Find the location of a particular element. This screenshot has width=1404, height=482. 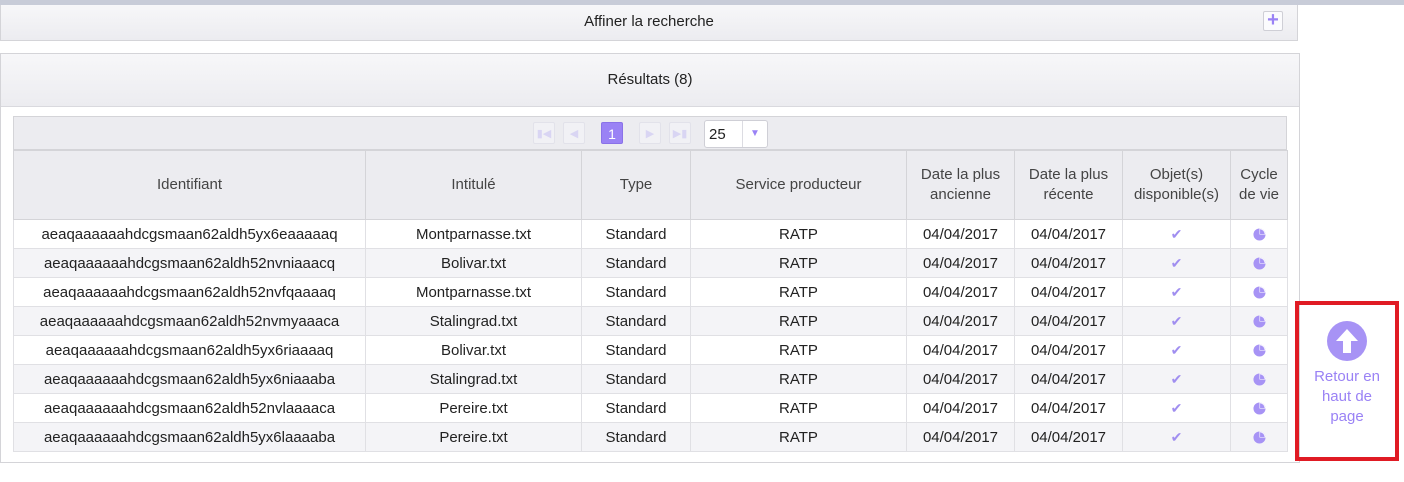

refine-search-title: Affiner la recherche is located at coordinates (649, 21).